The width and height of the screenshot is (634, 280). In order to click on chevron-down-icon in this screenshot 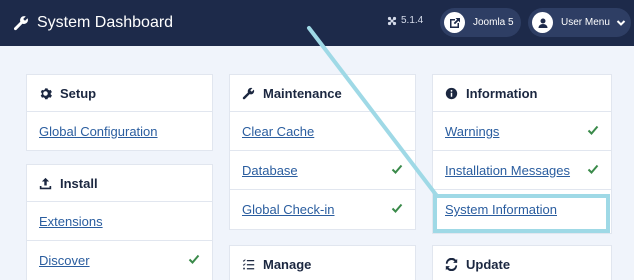, I will do `click(621, 22)`.